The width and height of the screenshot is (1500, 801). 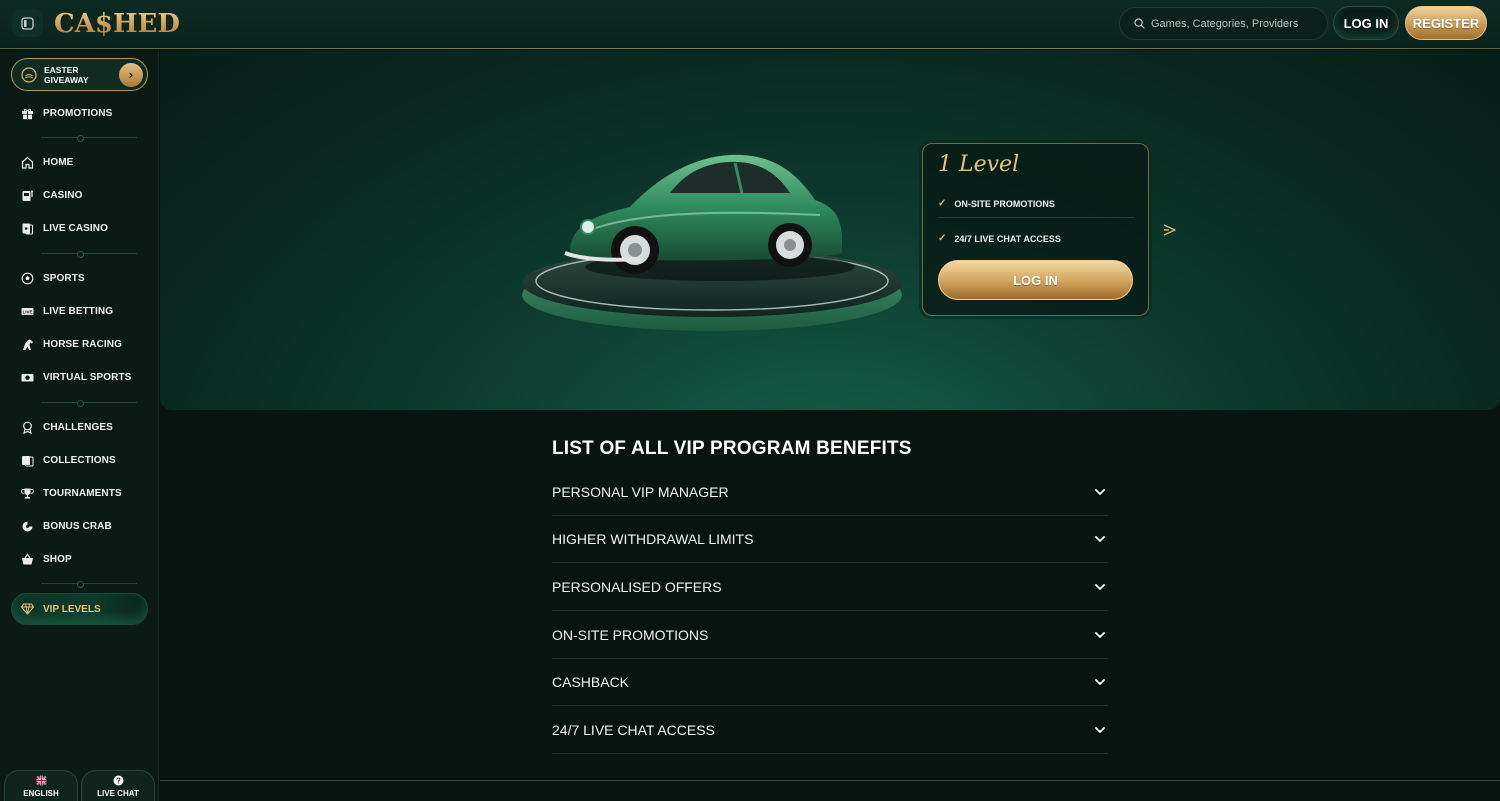 What do you see at coordinates (77, 526) in the screenshot?
I see `sidebar-item-label: BONUS CRAB` at bounding box center [77, 526].